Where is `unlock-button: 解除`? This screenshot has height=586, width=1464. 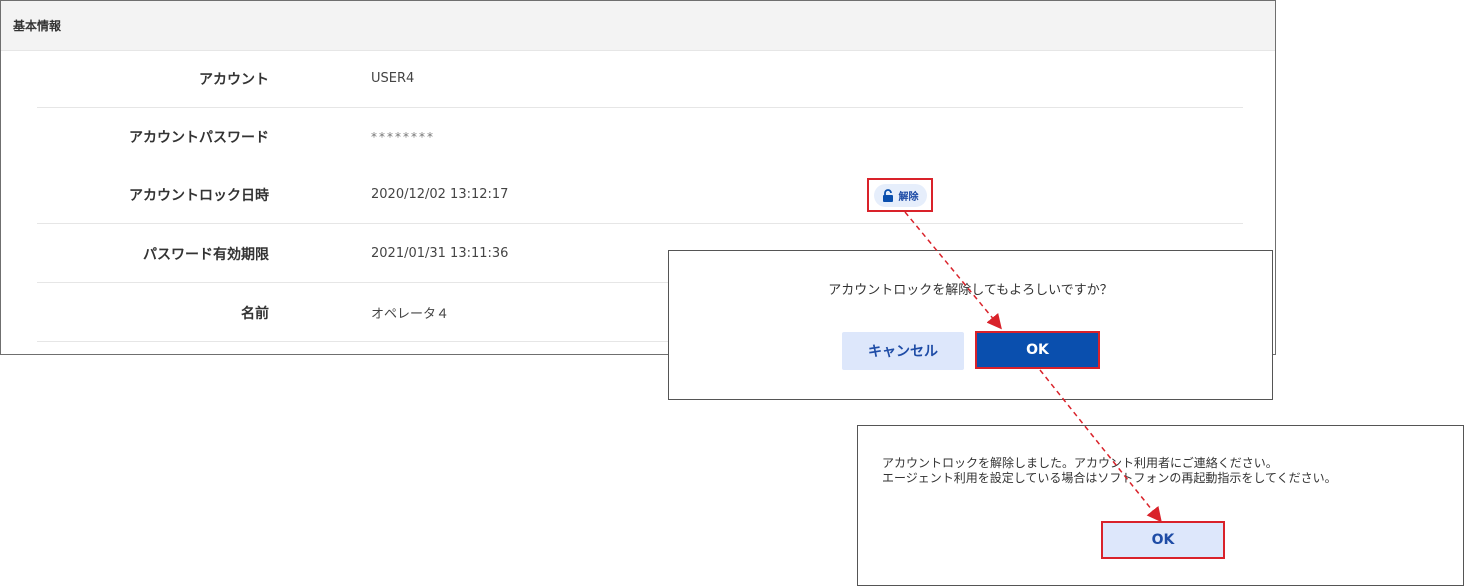 unlock-button: 解除 is located at coordinates (900, 195).